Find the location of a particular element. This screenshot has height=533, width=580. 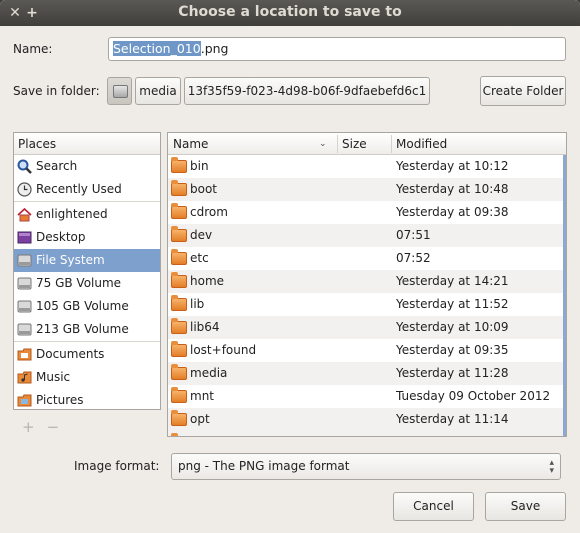

table-row: mnt Tuesday 09 October 2012 is located at coordinates (367, 396).